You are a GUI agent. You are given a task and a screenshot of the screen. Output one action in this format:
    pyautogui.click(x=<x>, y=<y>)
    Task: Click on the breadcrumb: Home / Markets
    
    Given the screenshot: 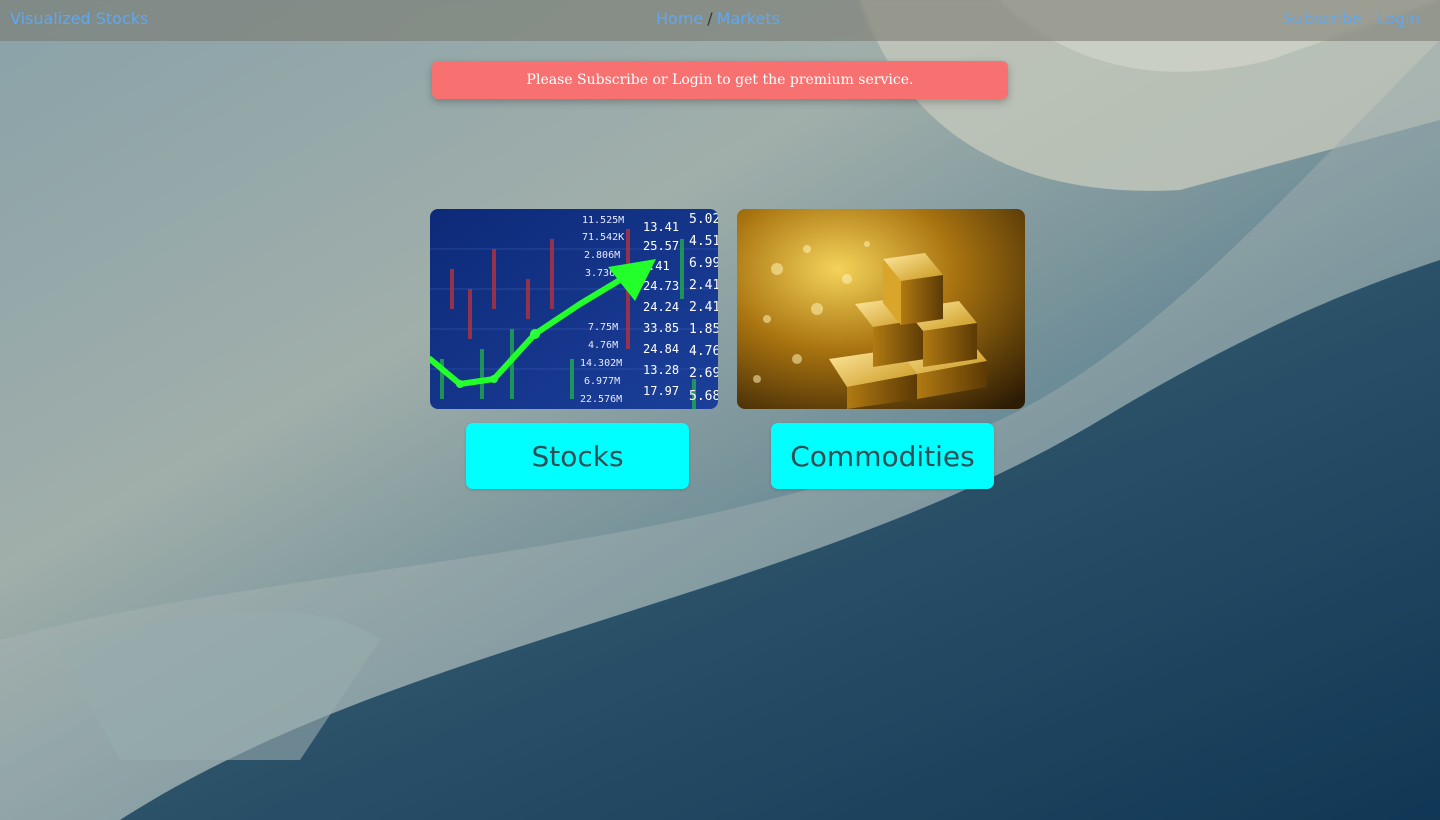 What is the action you would take?
    pyautogui.click(x=718, y=18)
    